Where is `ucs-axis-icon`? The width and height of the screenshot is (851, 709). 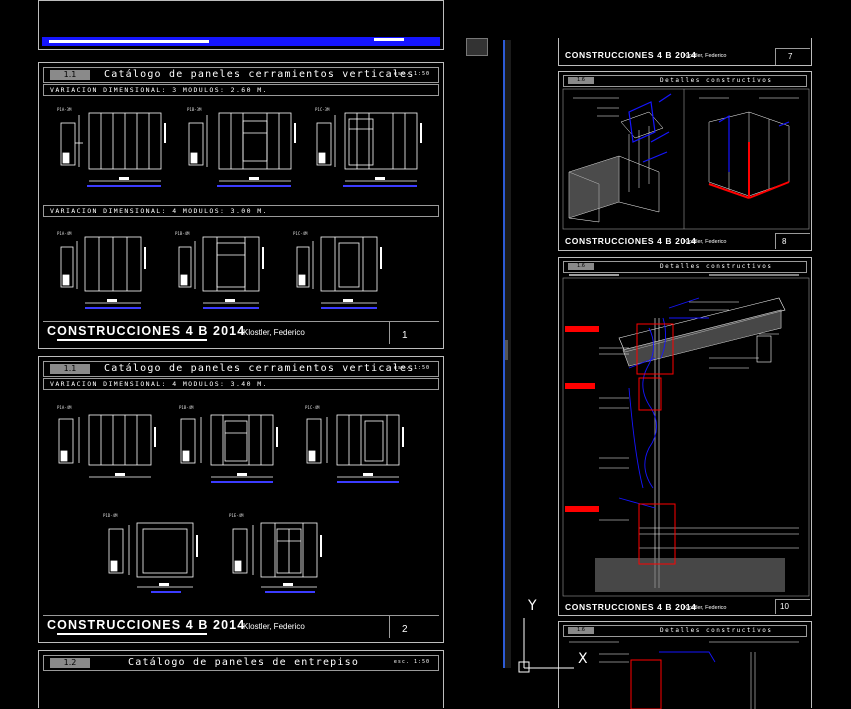 ucs-axis-icon is located at coordinates (546, 645).